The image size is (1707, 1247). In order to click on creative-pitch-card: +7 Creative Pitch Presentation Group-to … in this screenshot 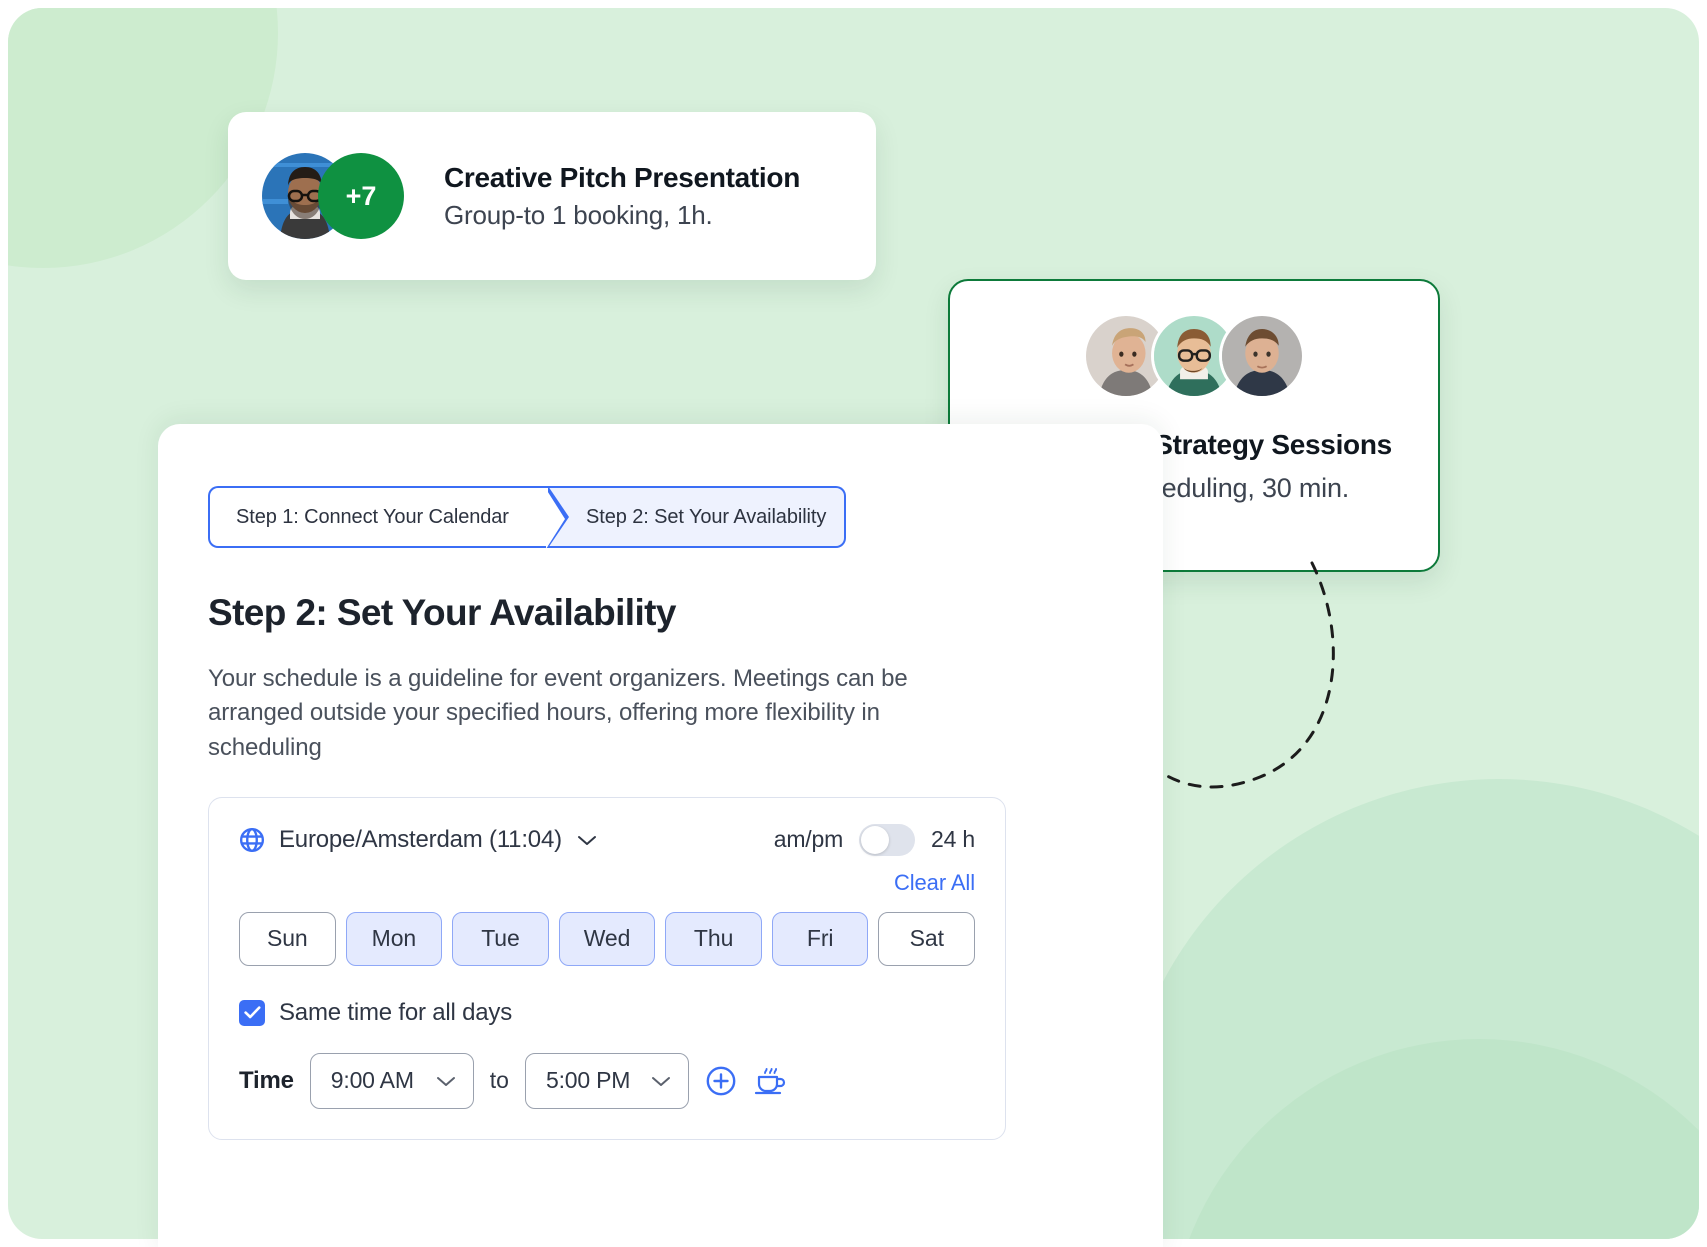, I will do `click(552, 196)`.